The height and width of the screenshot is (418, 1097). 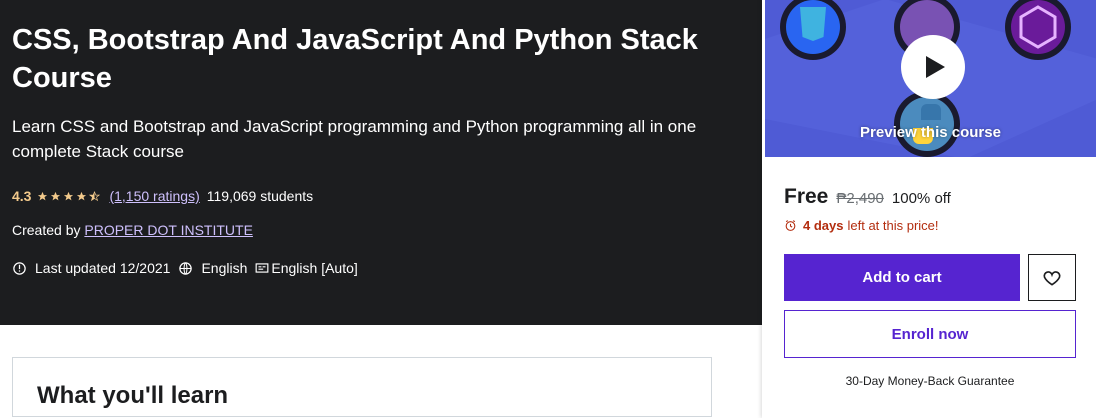 What do you see at coordinates (224, 268) in the screenshot?
I see `language-text: English` at bounding box center [224, 268].